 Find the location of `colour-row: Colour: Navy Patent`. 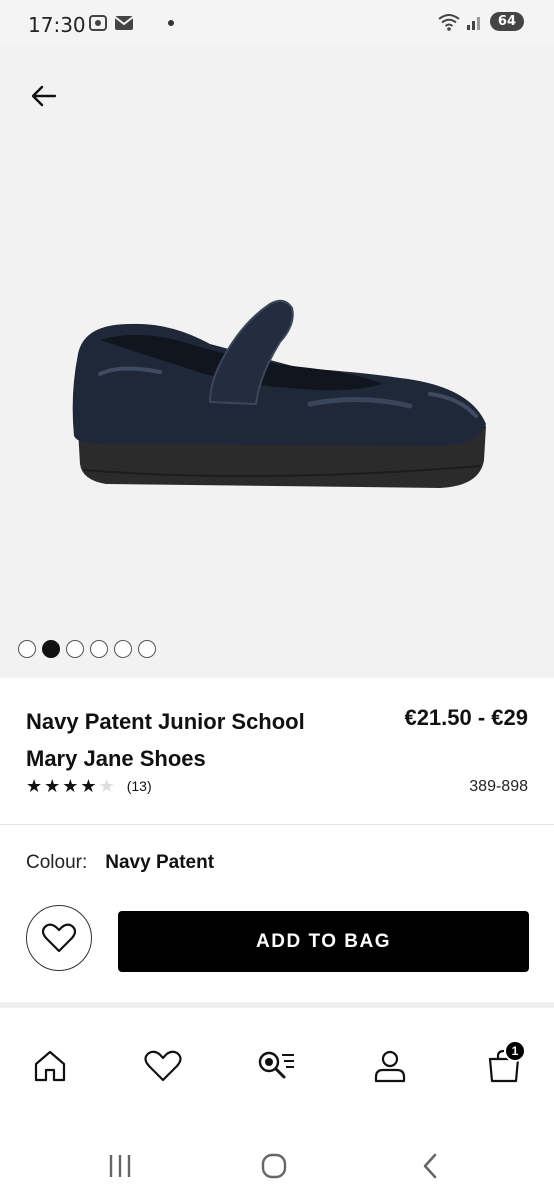

colour-row: Colour: Navy Patent is located at coordinates (120, 863).